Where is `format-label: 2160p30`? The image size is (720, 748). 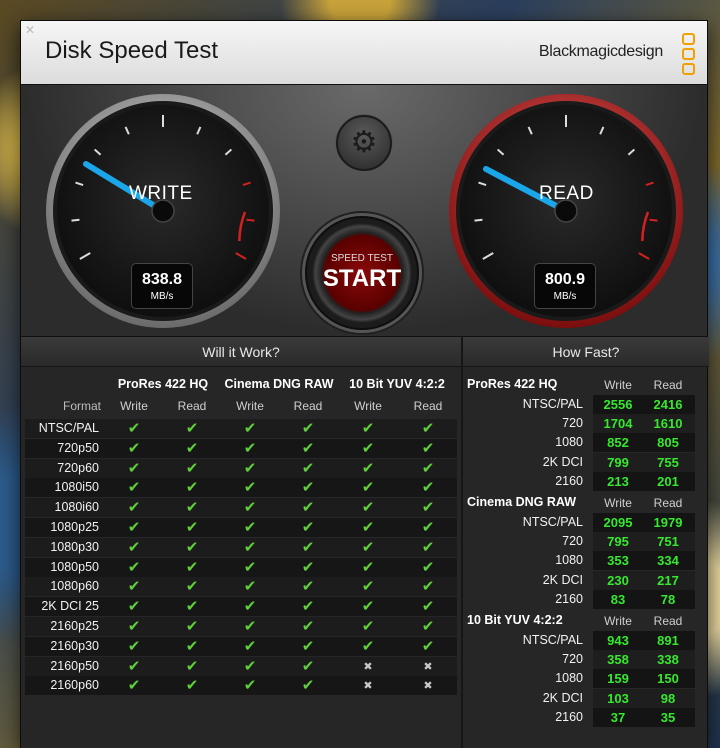 format-label: 2160p30 is located at coordinates (74, 645).